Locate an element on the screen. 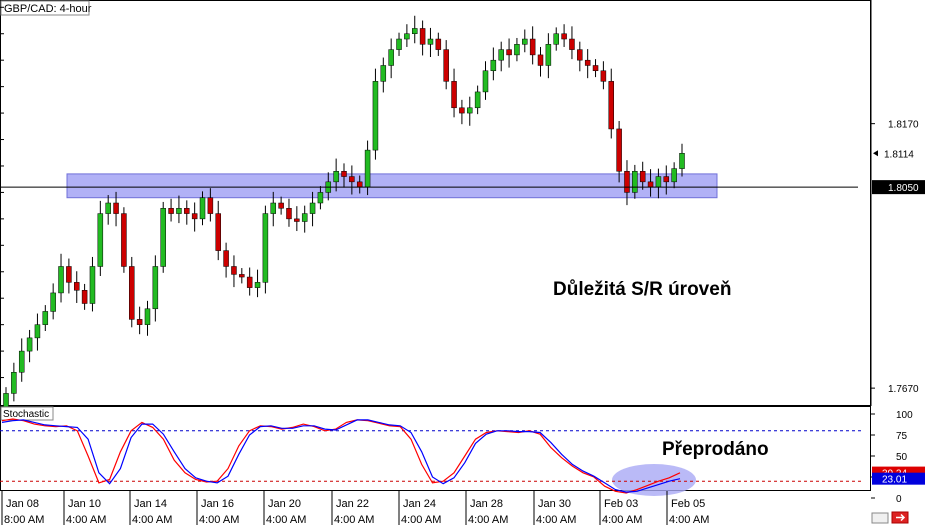 This screenshot has height=525, width=925. stochastic-title: Stochastic is located at coordinates (26, 414).